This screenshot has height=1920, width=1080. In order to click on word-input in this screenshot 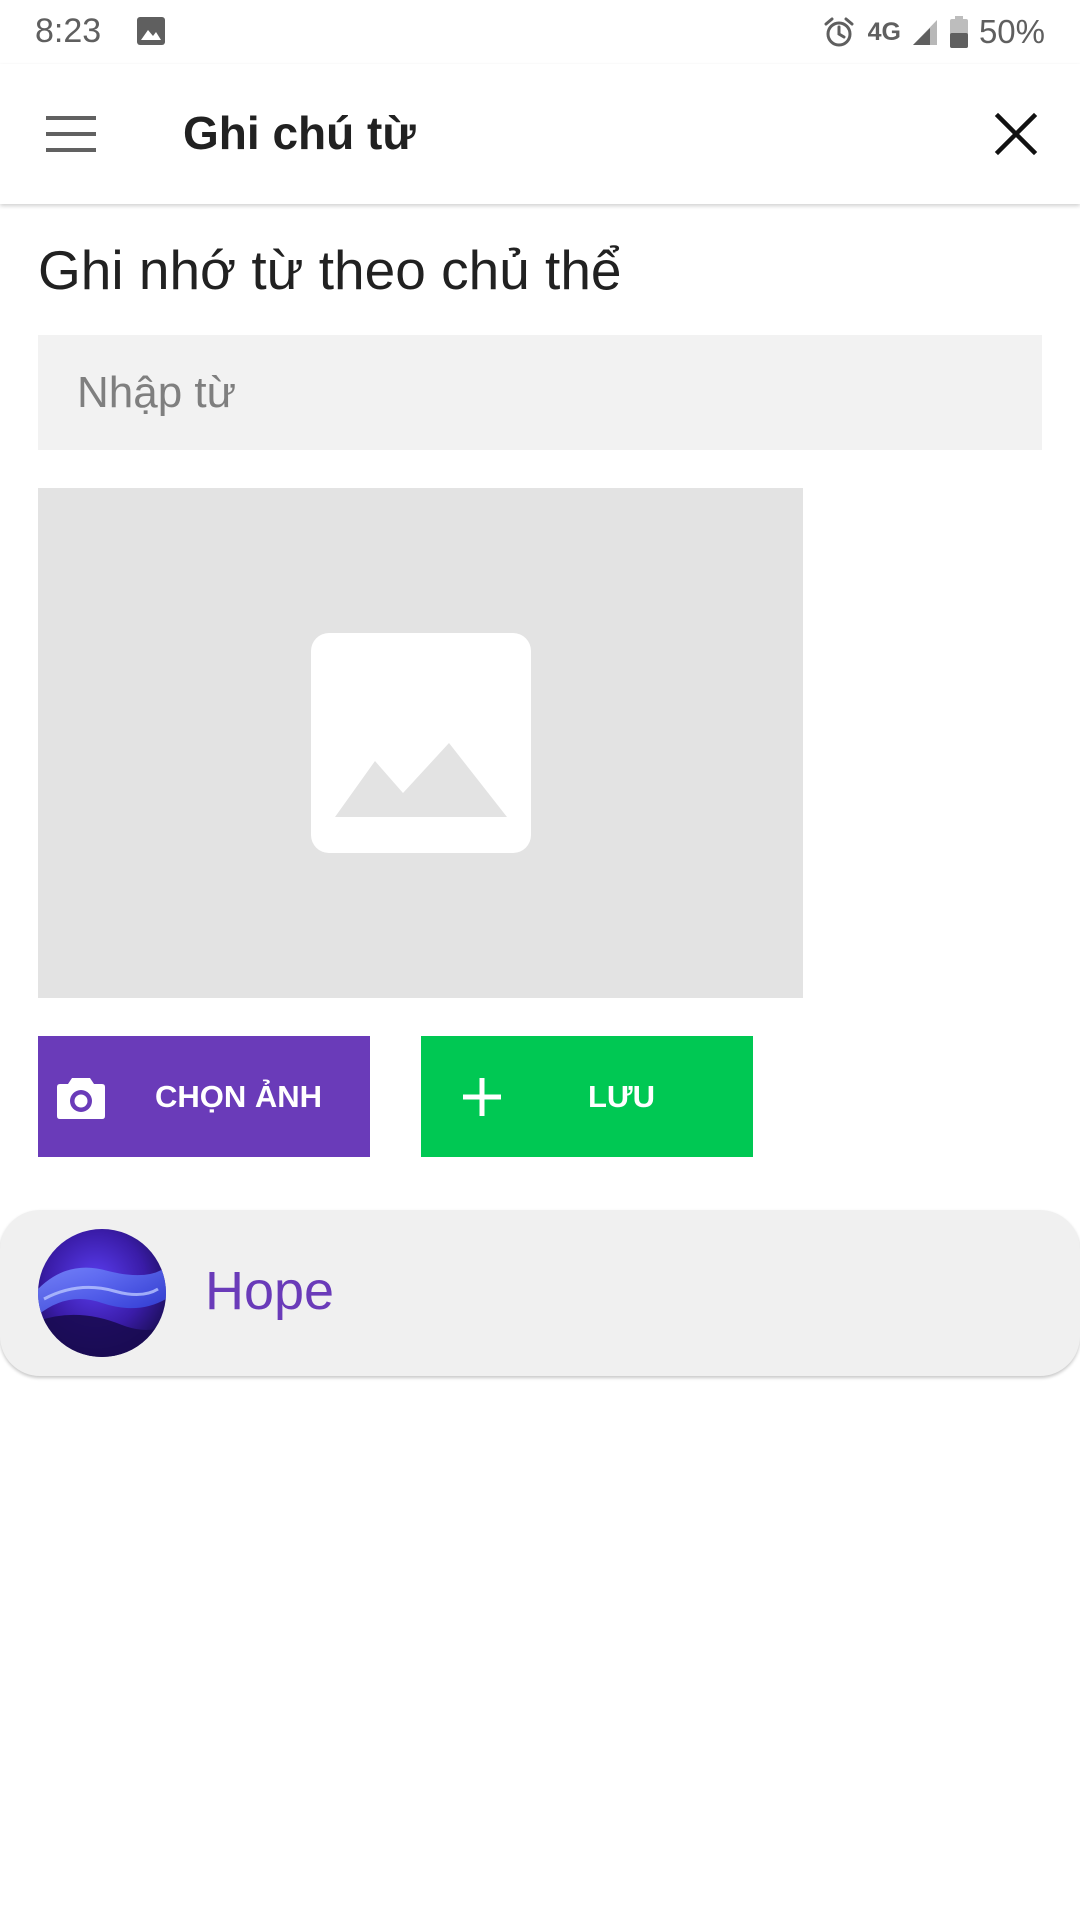, I will do `click(540, 392)`.